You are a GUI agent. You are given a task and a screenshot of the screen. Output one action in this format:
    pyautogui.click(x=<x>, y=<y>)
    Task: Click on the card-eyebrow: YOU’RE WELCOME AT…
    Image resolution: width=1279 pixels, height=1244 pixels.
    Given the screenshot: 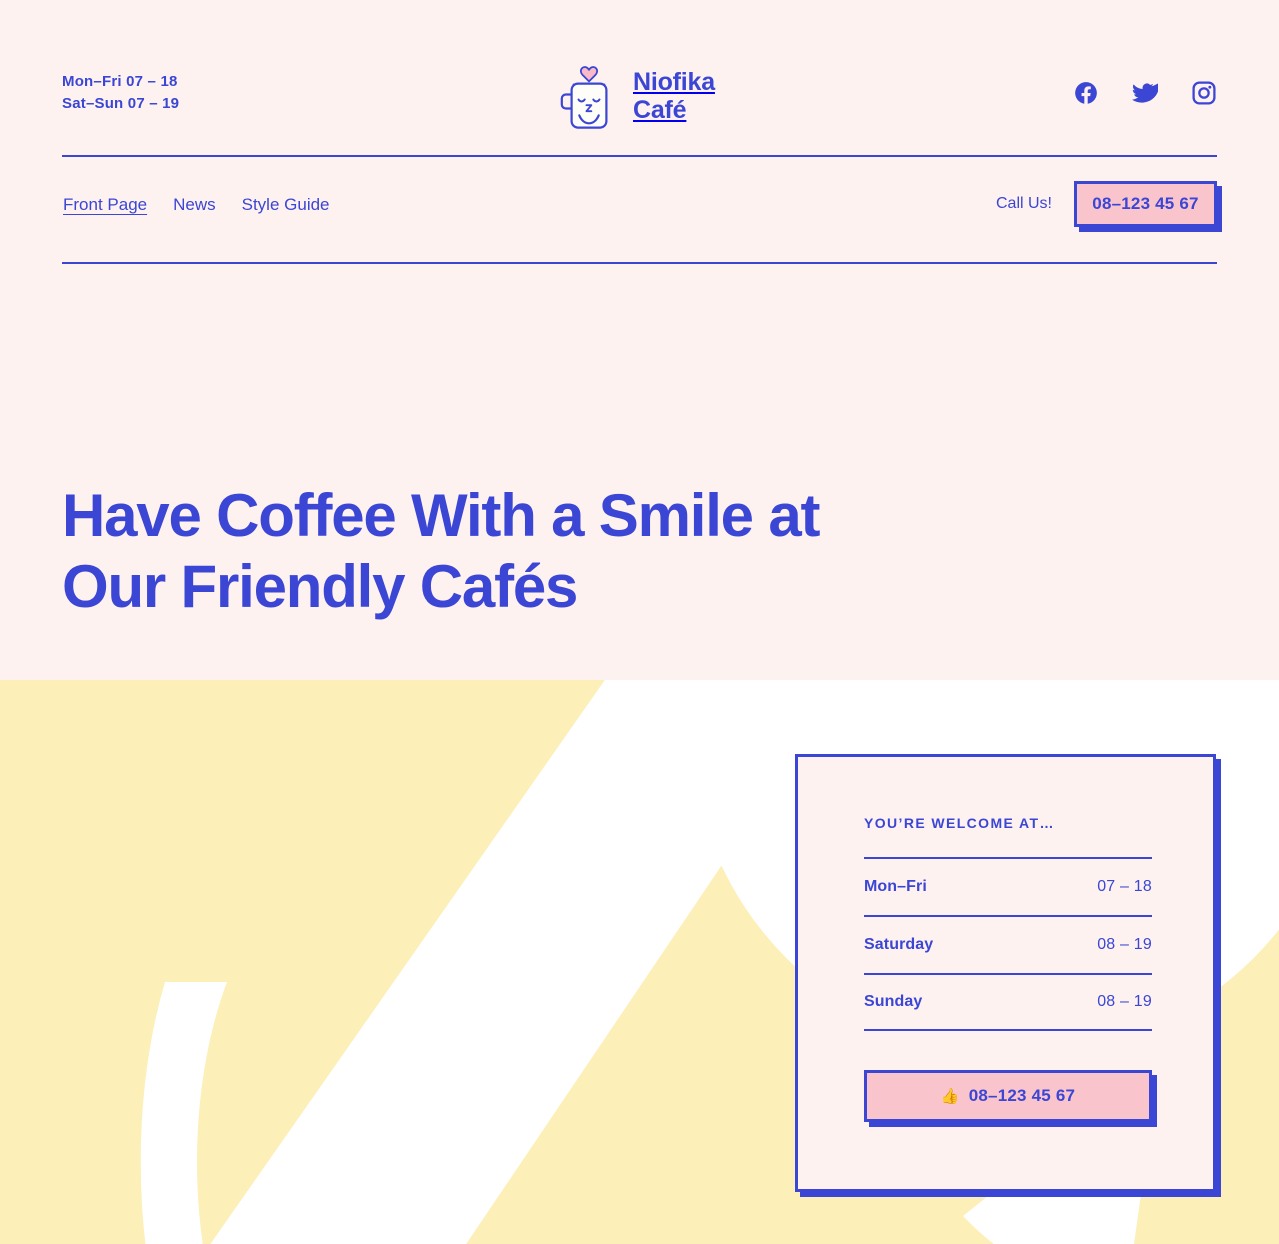 What is the action you would take?
    pyautogui.click(x=959, y=823)
    